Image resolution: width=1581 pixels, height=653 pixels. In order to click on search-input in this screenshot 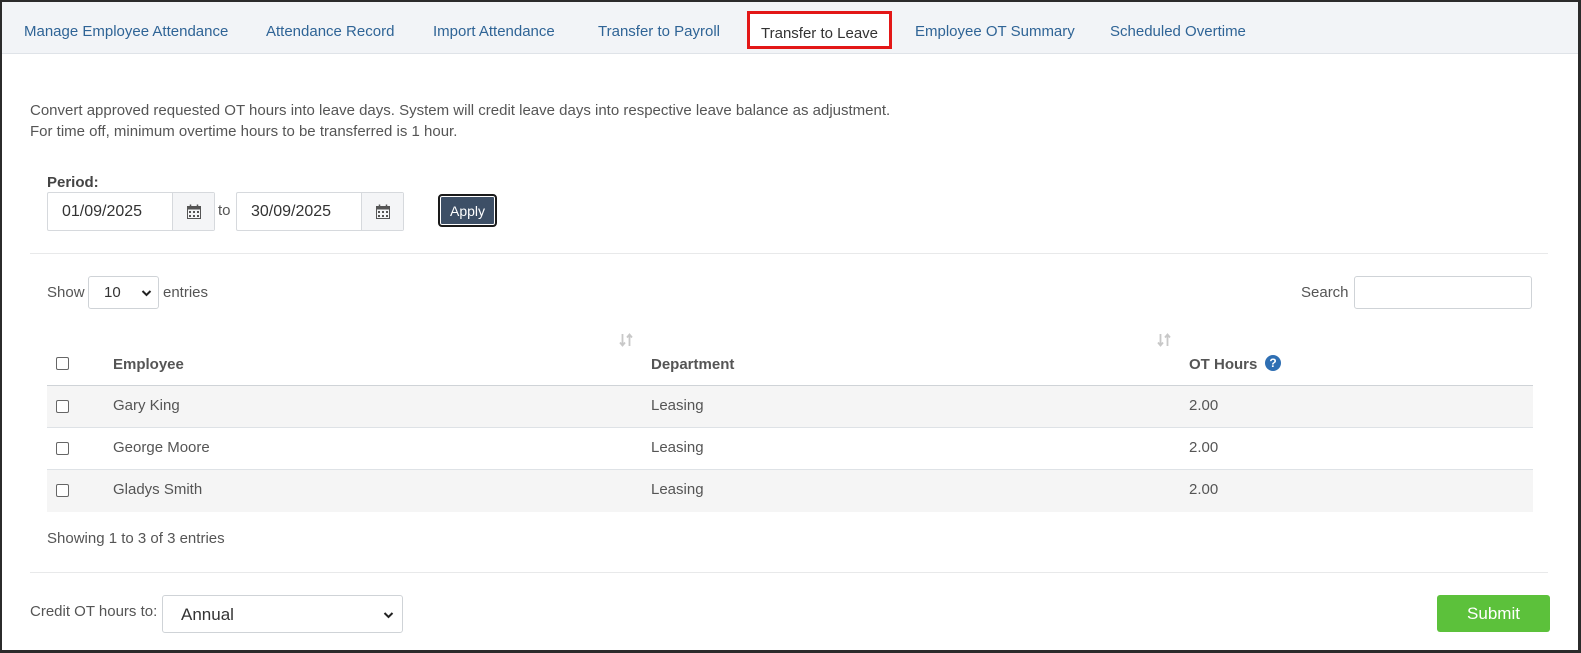, I will do `click(1443, 292)`.